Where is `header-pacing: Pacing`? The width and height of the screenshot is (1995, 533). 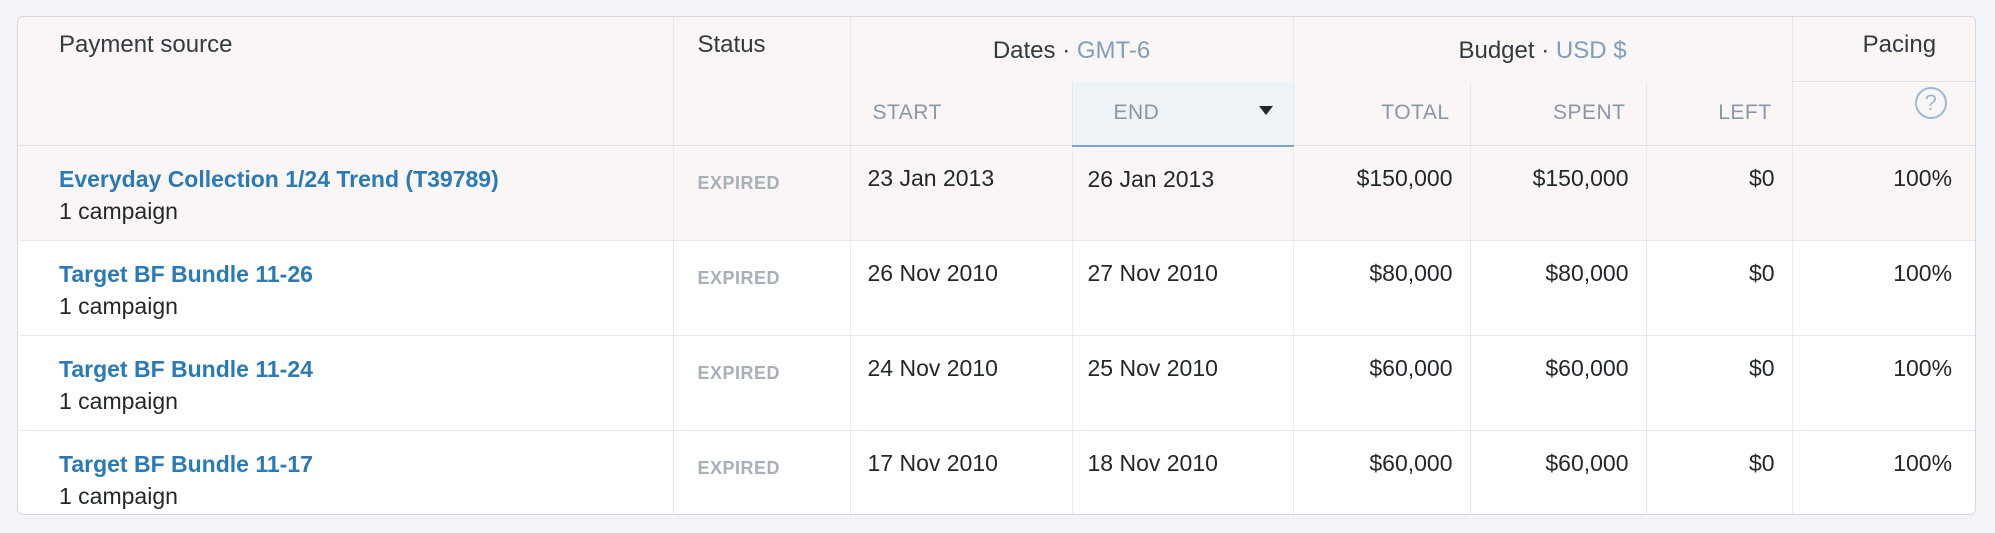 header-pacing: Pacing is located at coordinates (1883, 49).